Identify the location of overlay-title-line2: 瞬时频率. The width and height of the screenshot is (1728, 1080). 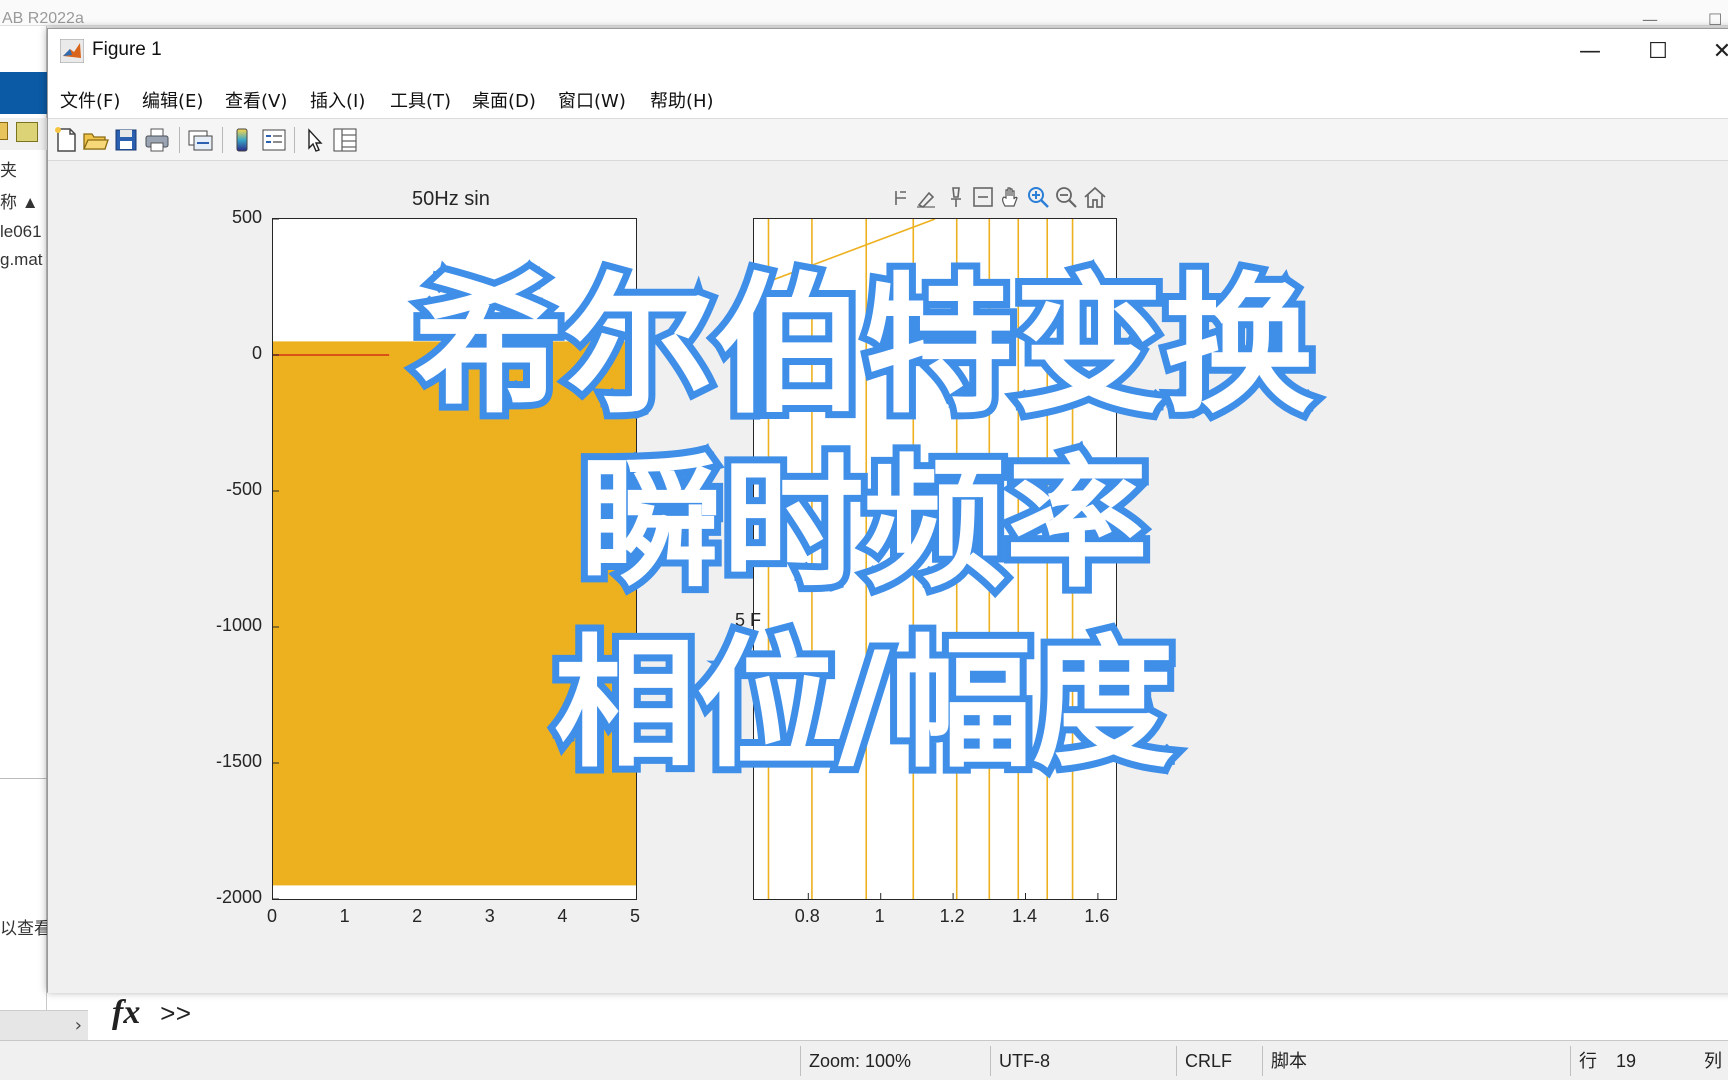
(864, 525).